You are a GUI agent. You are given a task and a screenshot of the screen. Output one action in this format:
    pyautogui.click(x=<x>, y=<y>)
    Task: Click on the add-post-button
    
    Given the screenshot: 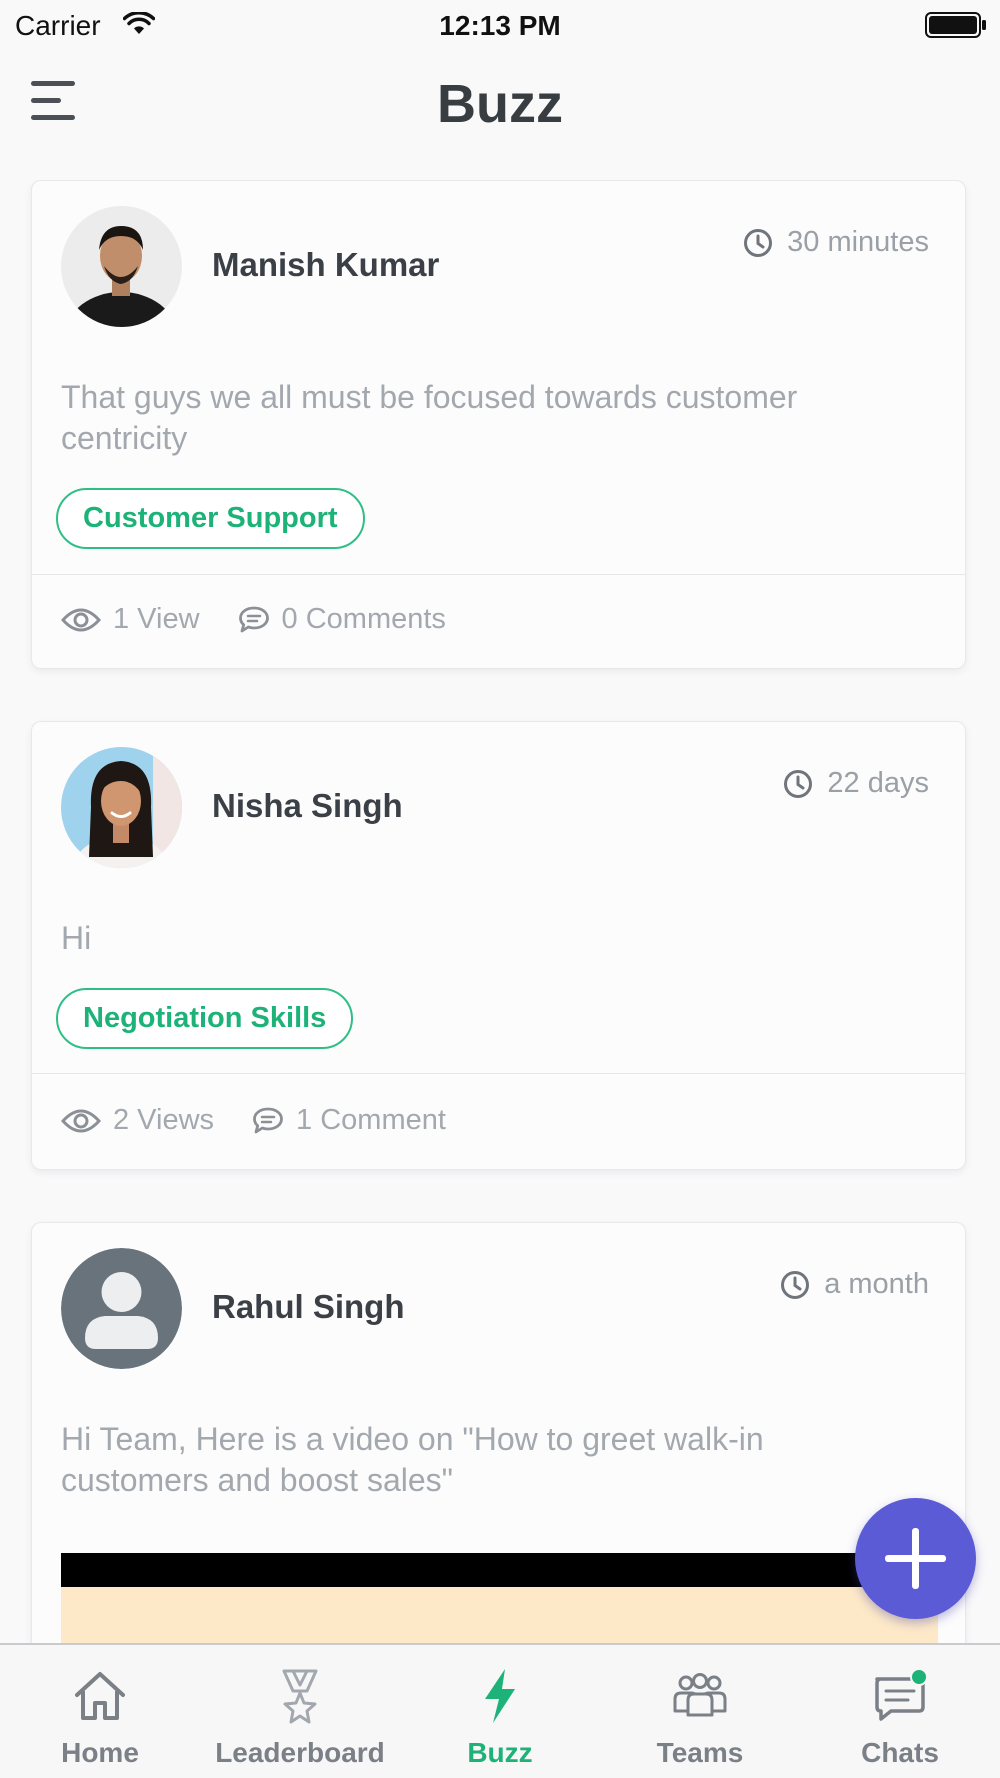 What is the action you would take?
    pyautogui.click(x=915, y=1558)
    